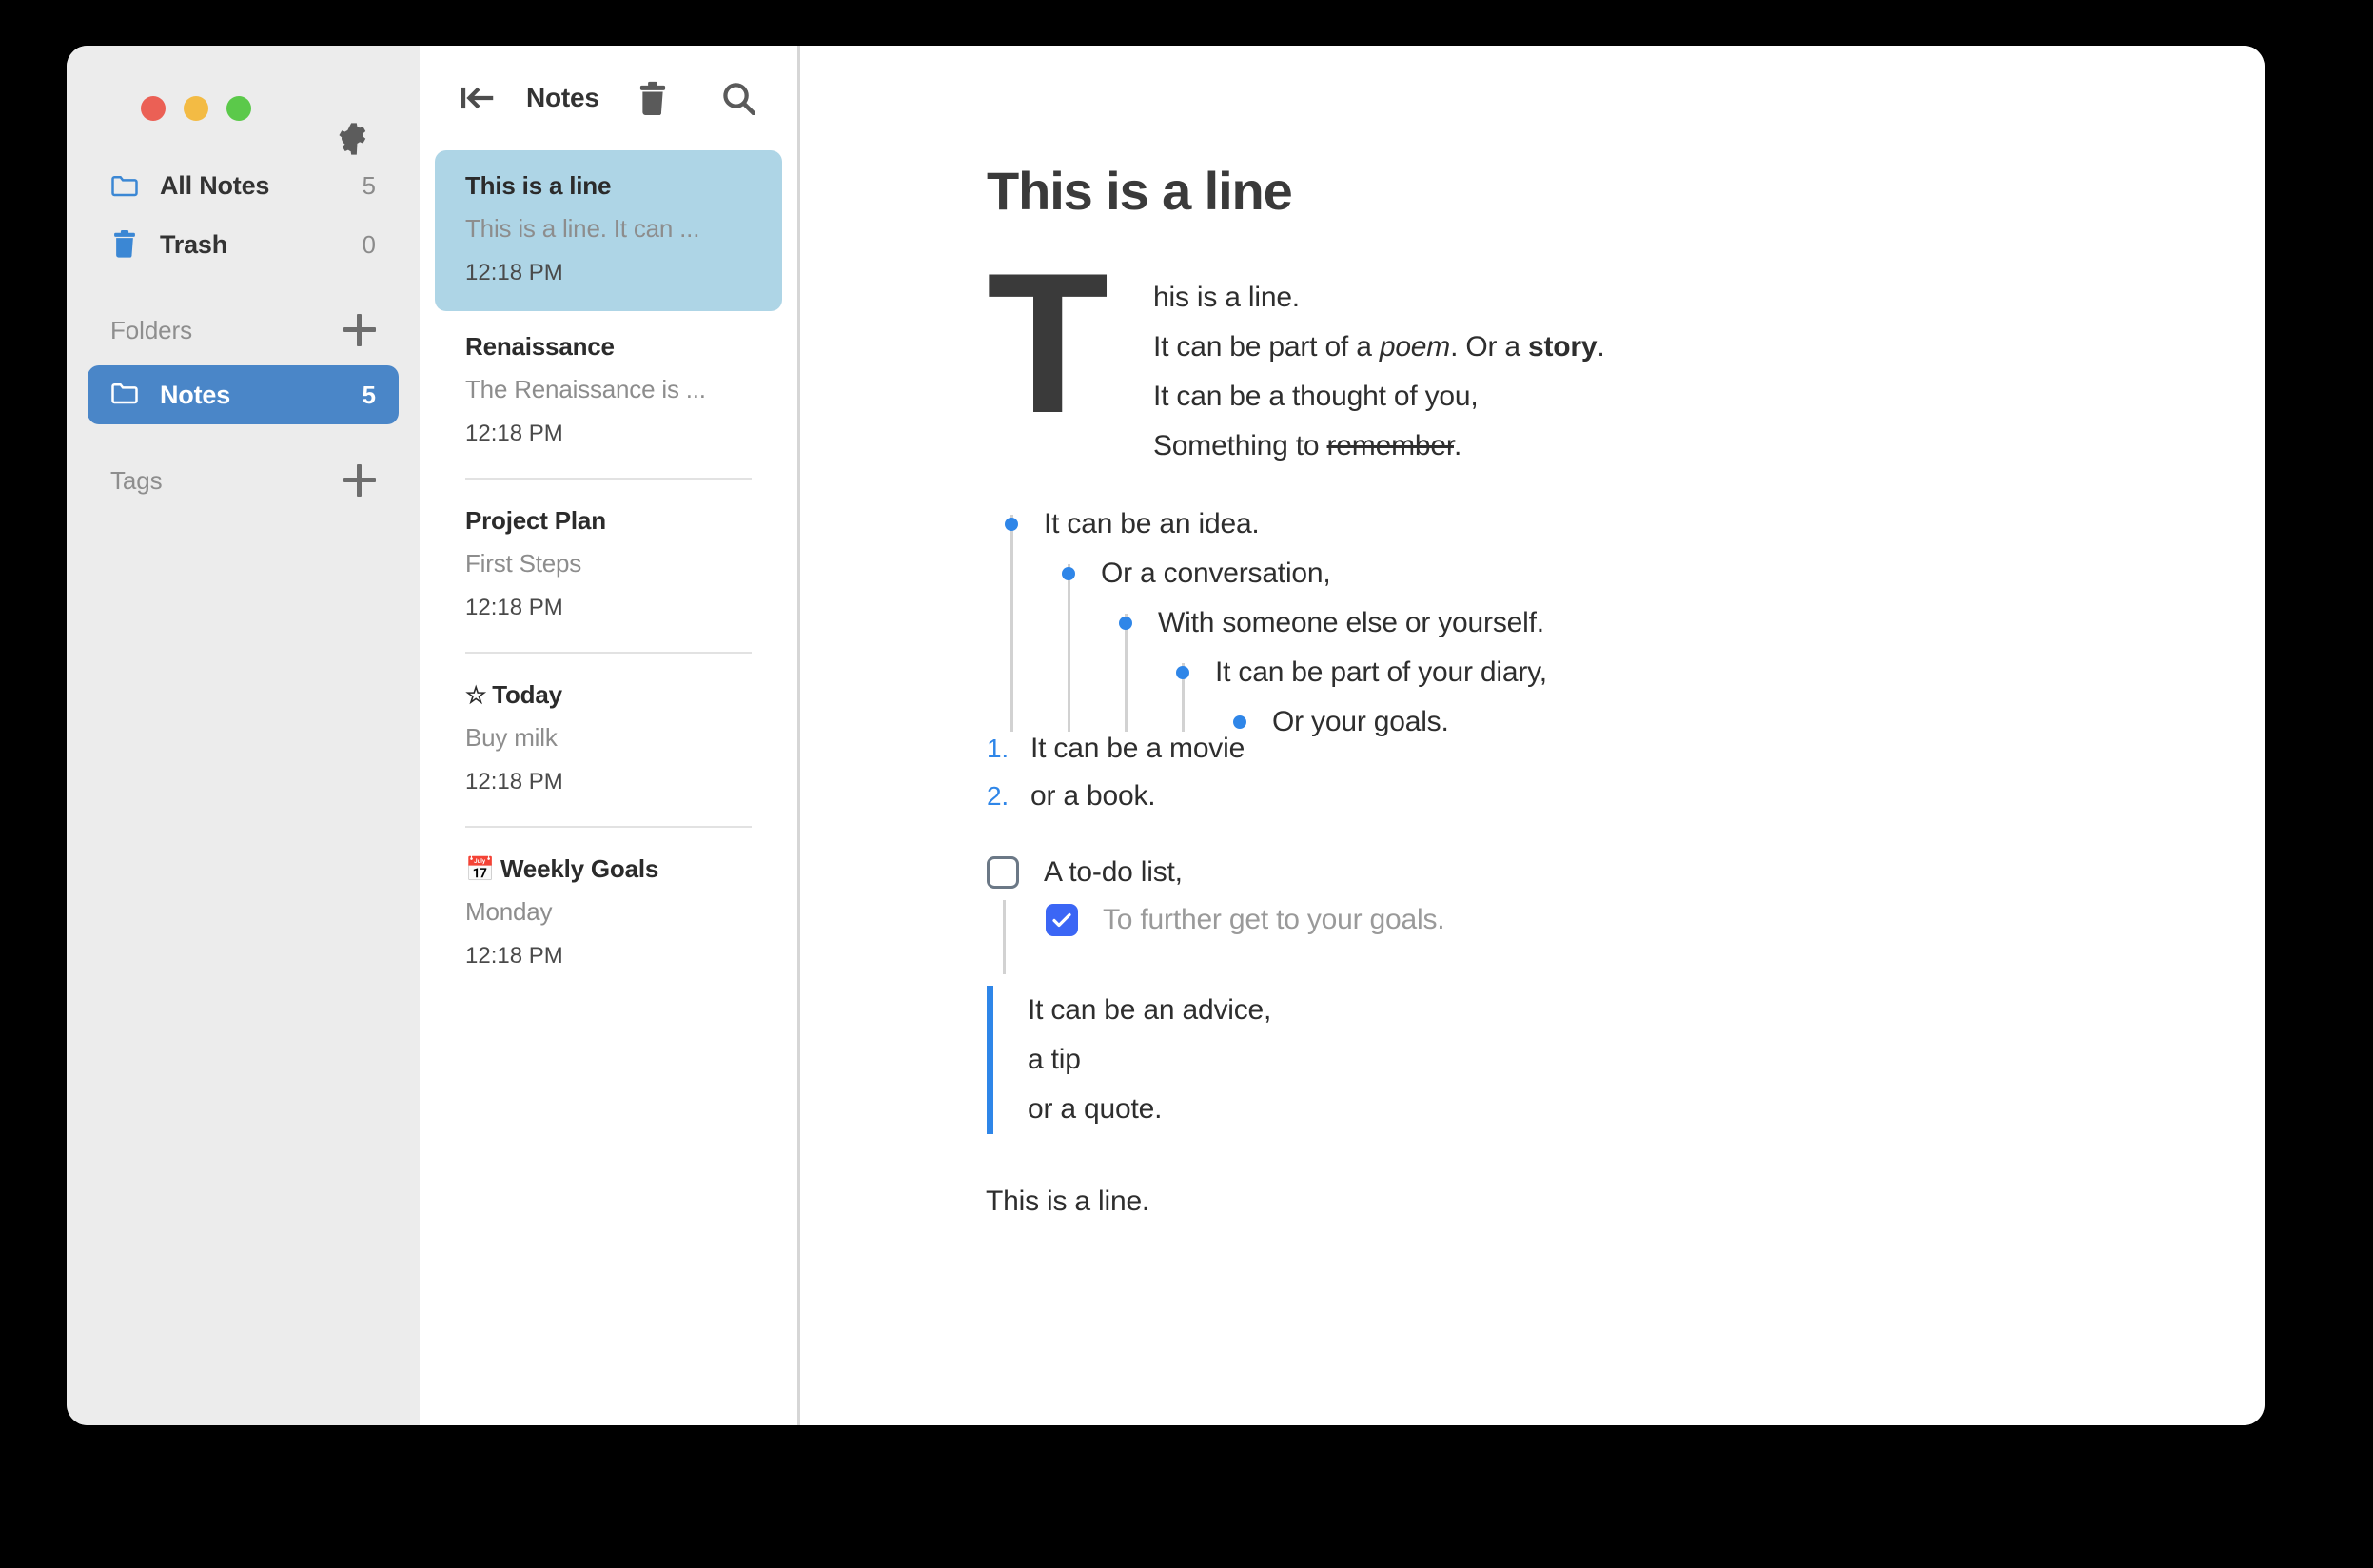  What do you see at coordinates (151, 329) in the screenshot?
I see `section-title: Folders` at bounding box center [151, 329].